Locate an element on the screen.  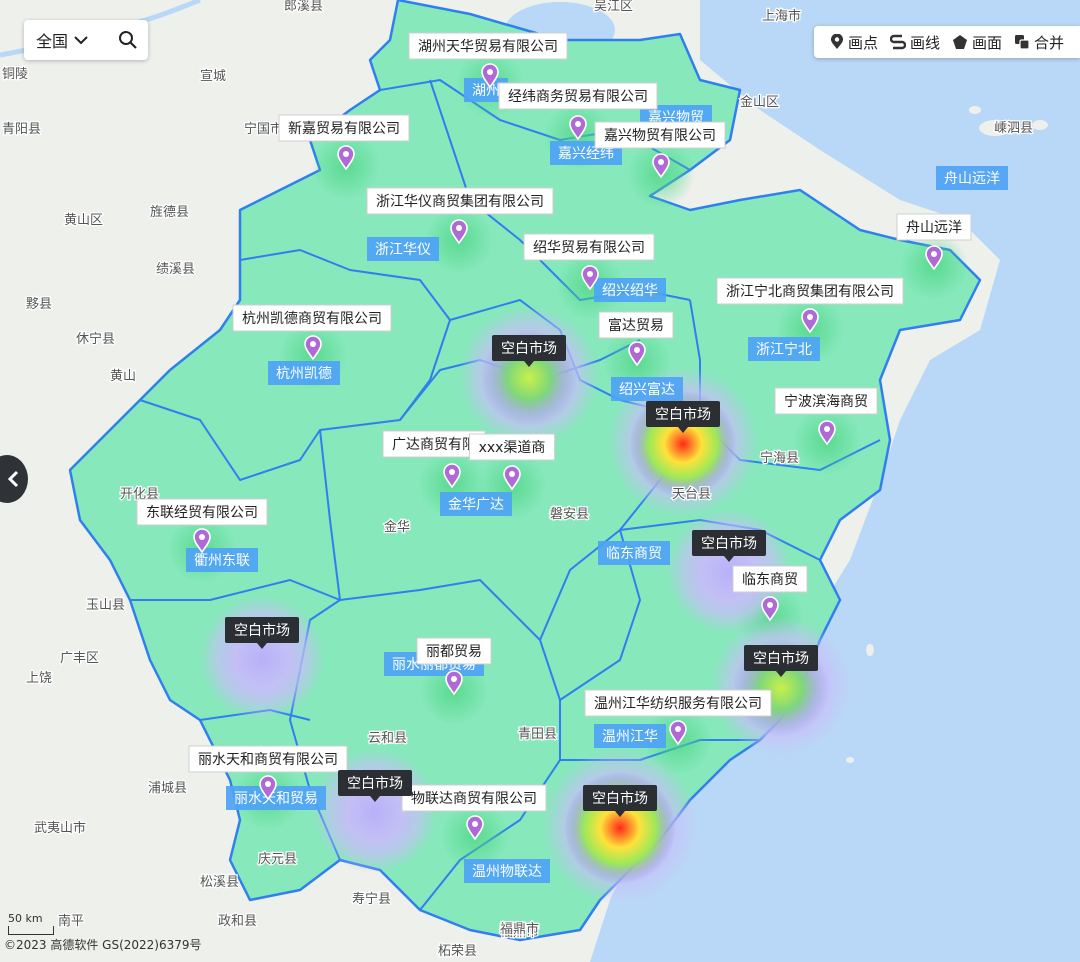
region-chip: 舟山远洋 is located at coordinates (972, 178).